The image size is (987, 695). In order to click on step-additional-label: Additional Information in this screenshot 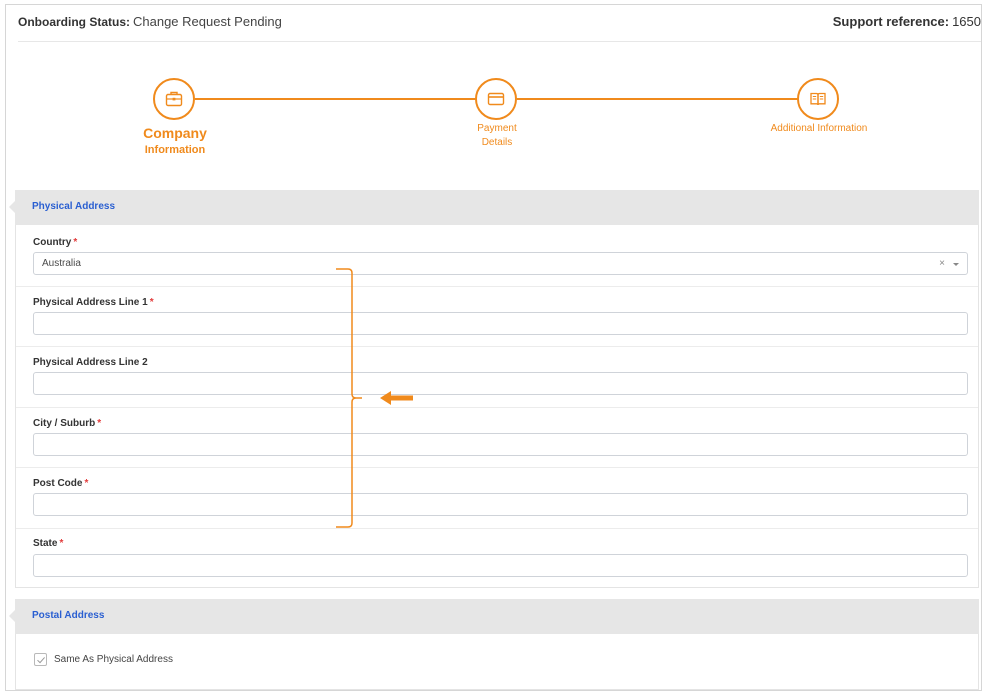, I will do `click(819, 128)`.